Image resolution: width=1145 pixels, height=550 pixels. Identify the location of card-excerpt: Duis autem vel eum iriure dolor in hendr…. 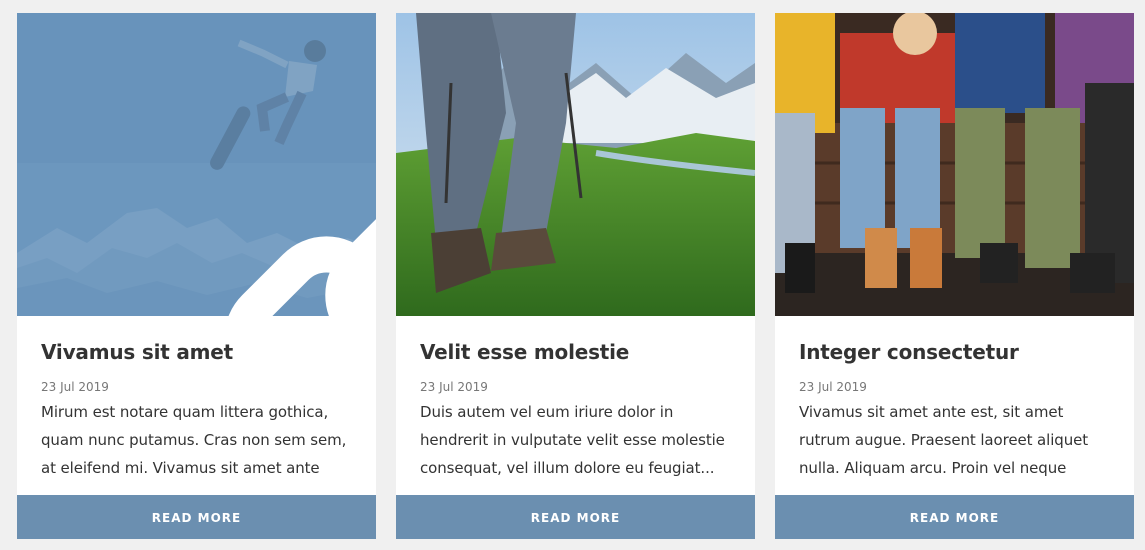
(572, 440).